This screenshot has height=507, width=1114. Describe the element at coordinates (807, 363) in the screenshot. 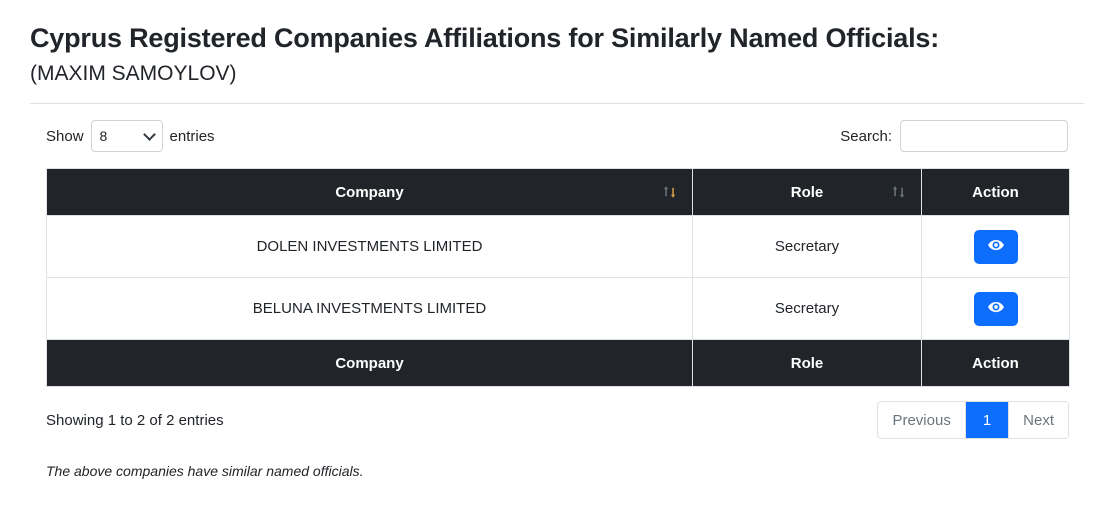

I see `footer-header-role: Role` at that location.